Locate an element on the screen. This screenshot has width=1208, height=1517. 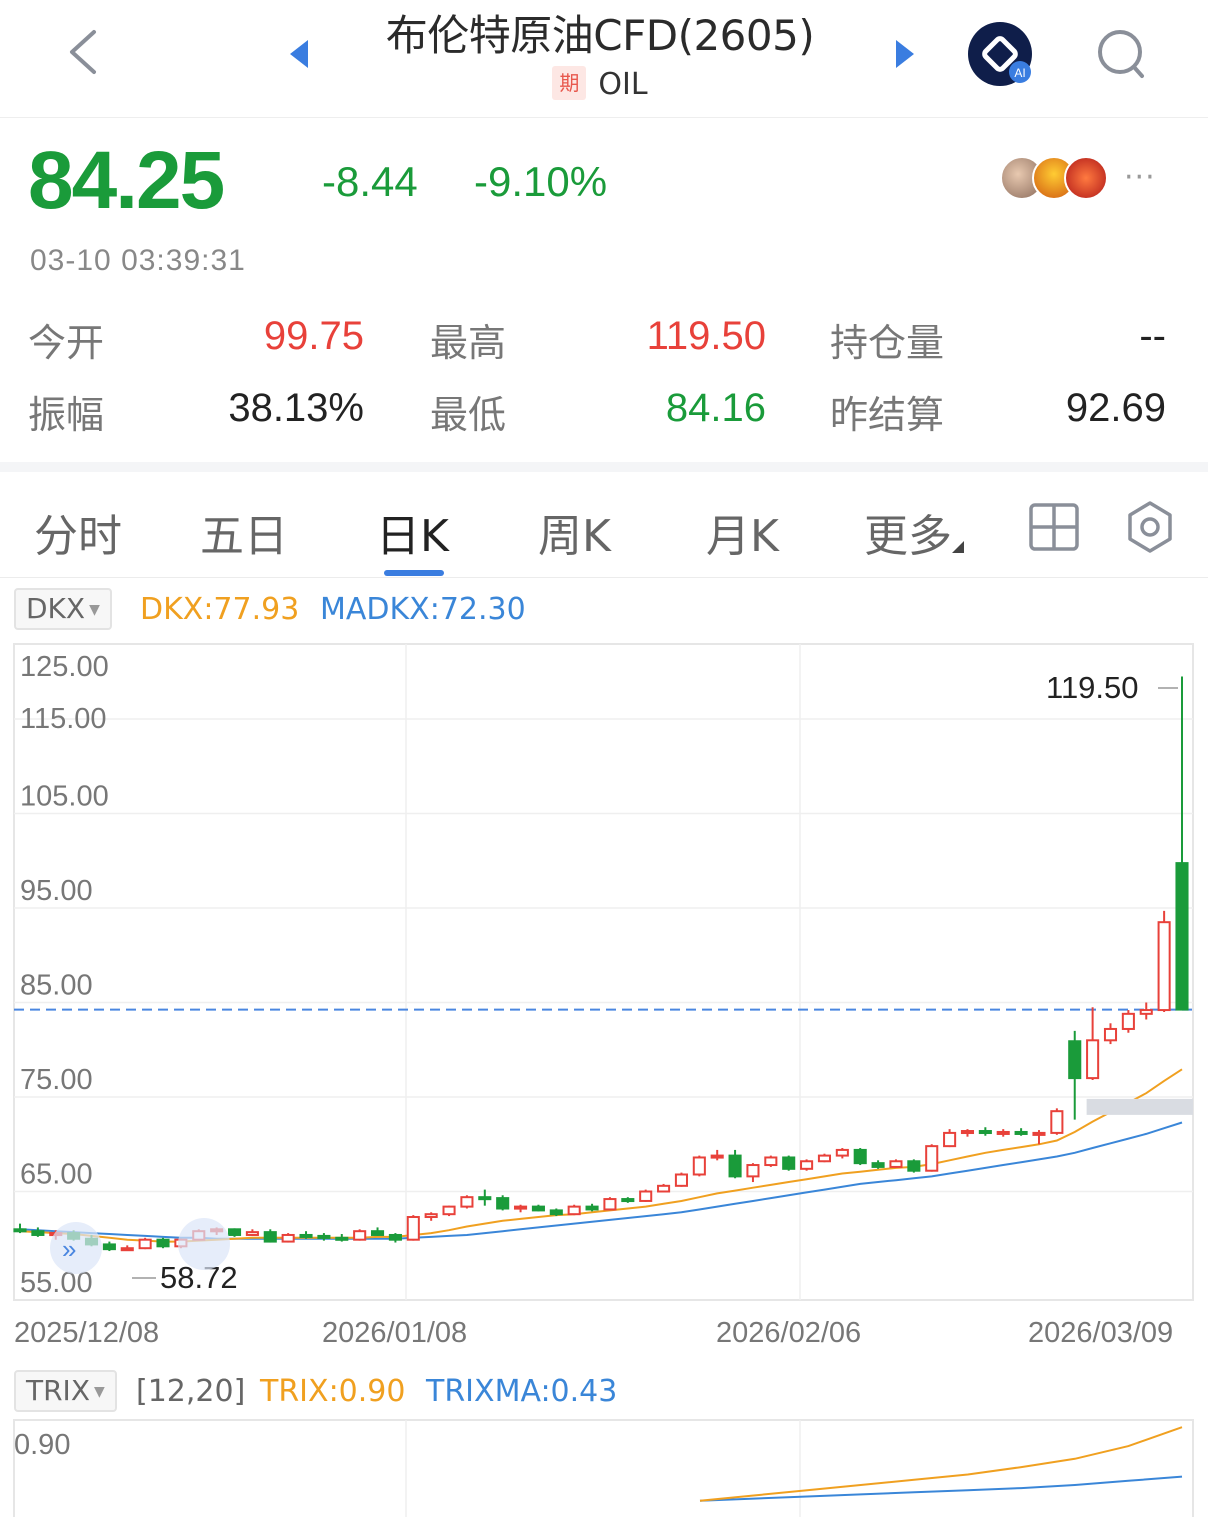
ai-assistant-icon: AI is located at coordinates (1001, 54).